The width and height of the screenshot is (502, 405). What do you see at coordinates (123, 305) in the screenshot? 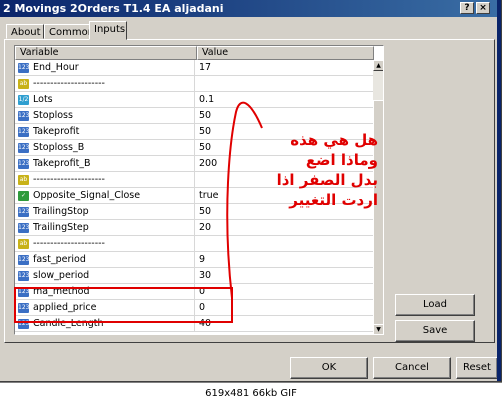
I see `highlight-box` at bounding box center [123, 305].